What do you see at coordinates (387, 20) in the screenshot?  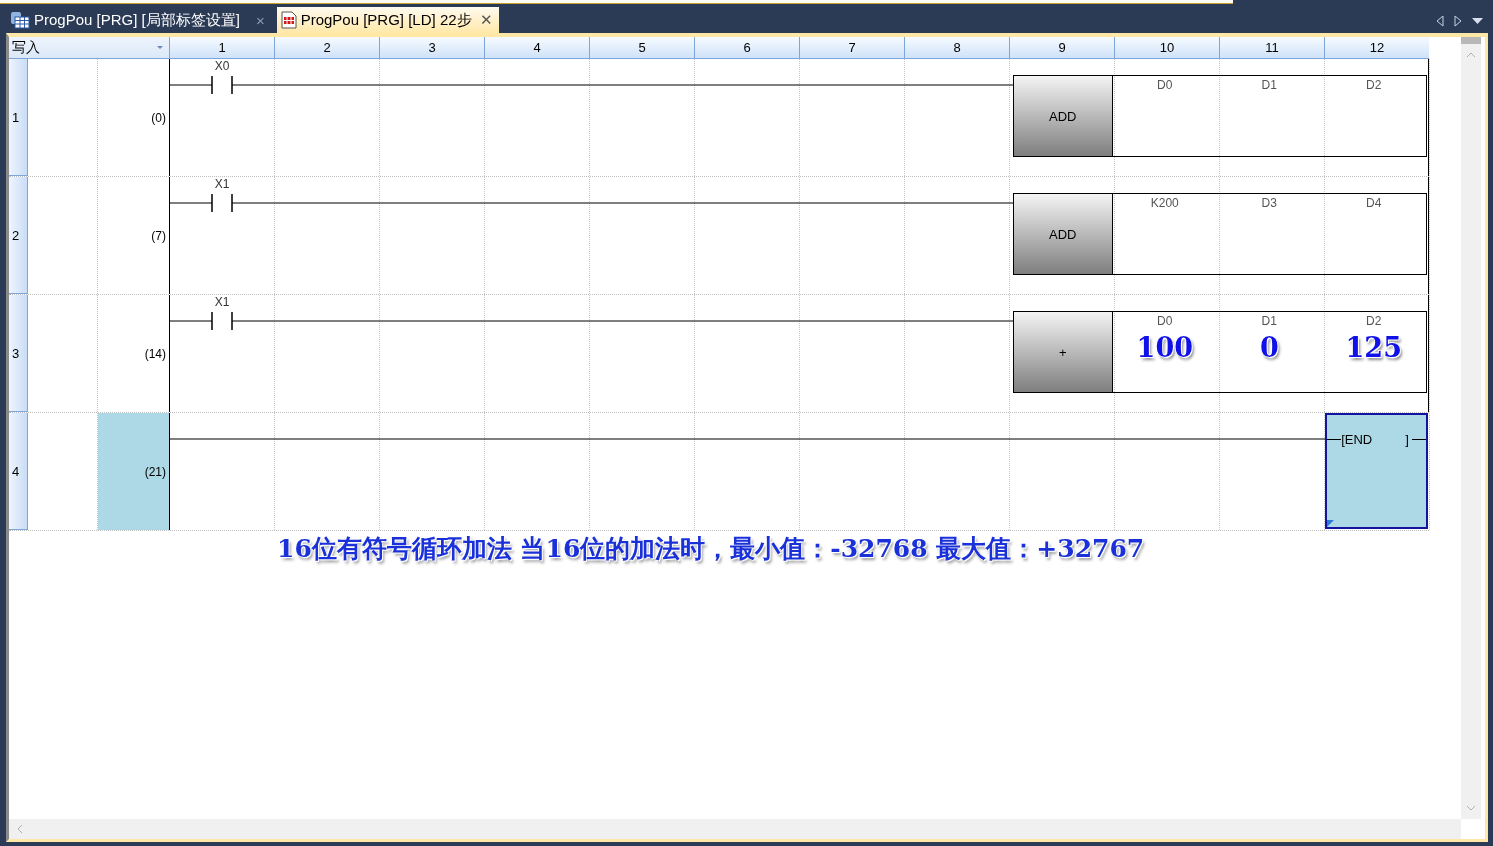 I see `editor-tab: ProgPou [PRG] [LD] 22步 ✕` at bounding box center [387, 20].